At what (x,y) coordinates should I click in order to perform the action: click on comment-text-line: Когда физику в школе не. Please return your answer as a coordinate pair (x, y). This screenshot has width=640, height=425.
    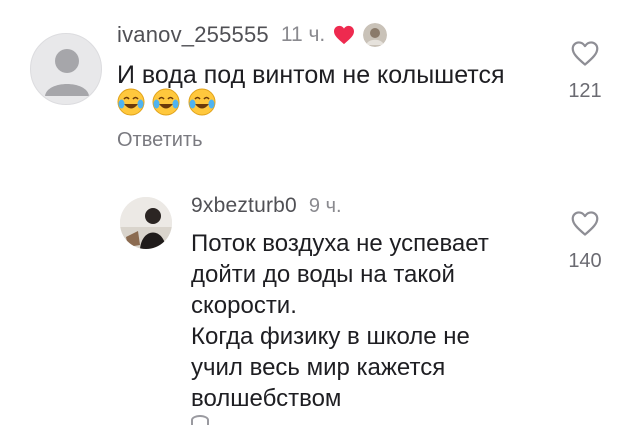
    Looking at the image, I should click on (330, 336).